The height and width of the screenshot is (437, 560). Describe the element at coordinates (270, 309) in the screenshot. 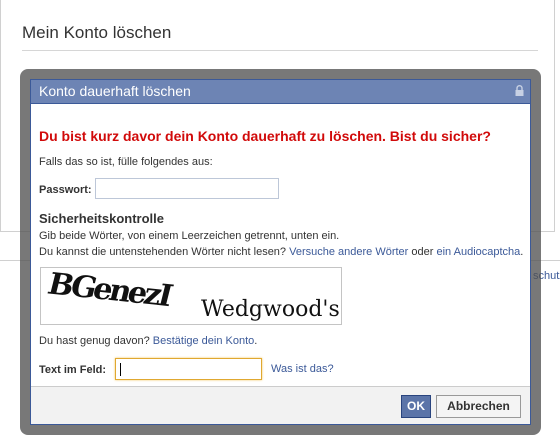

I see `captcha-word-2: Wedgwood's` at that location.